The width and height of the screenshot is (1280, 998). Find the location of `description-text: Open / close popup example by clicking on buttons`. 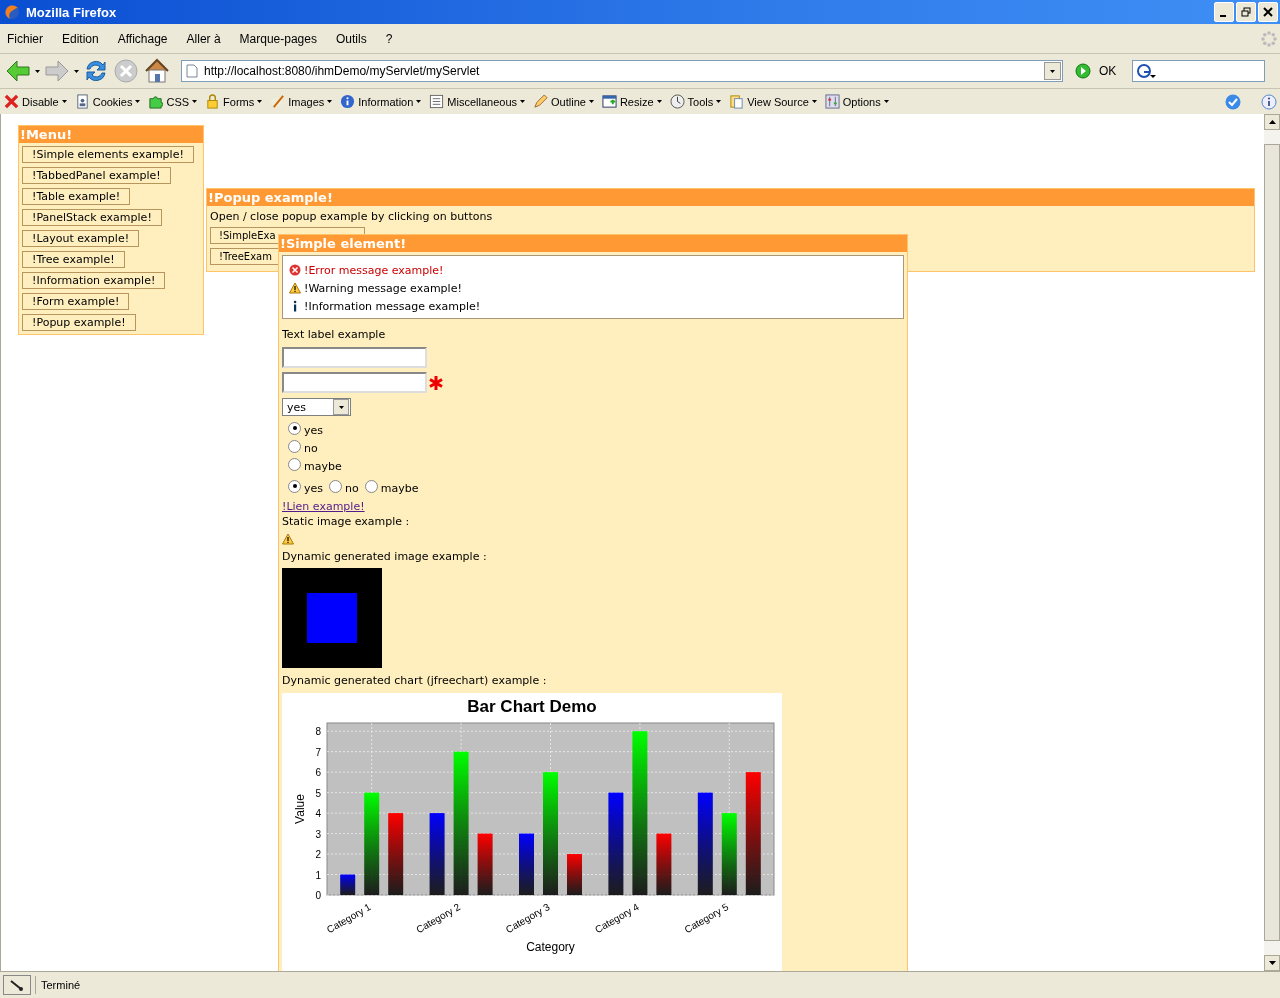

description-text: Open / close popup example by clicking on buttons is located at coordinates (351, 217).